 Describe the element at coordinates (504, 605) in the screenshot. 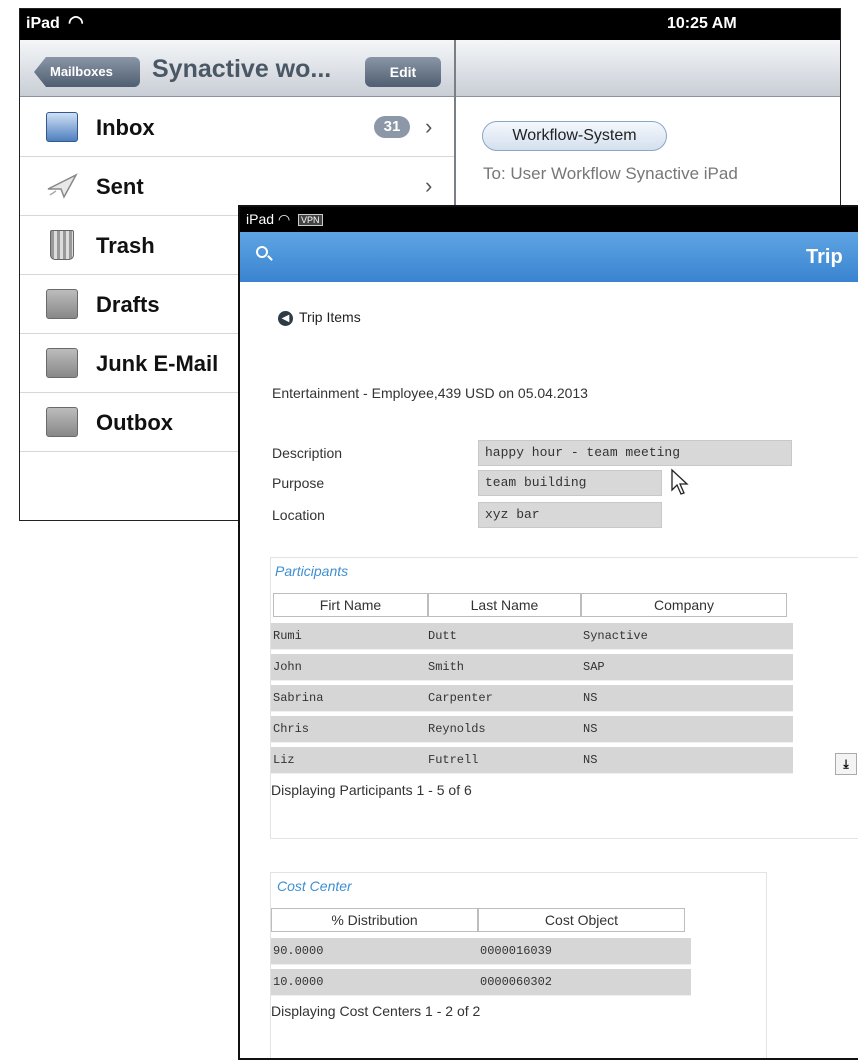

I see `column-header-last-name: Last Name` at that location.